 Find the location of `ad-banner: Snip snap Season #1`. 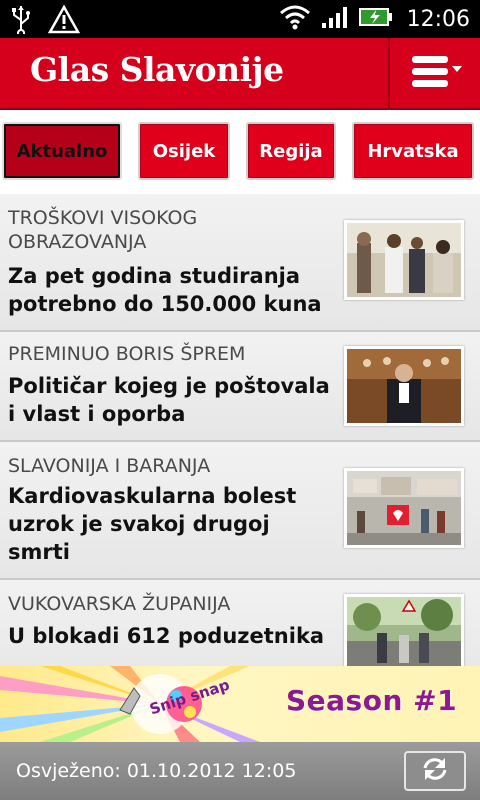

ad-banner: Snip snap Season #1 is located at coordinates (240, 704).